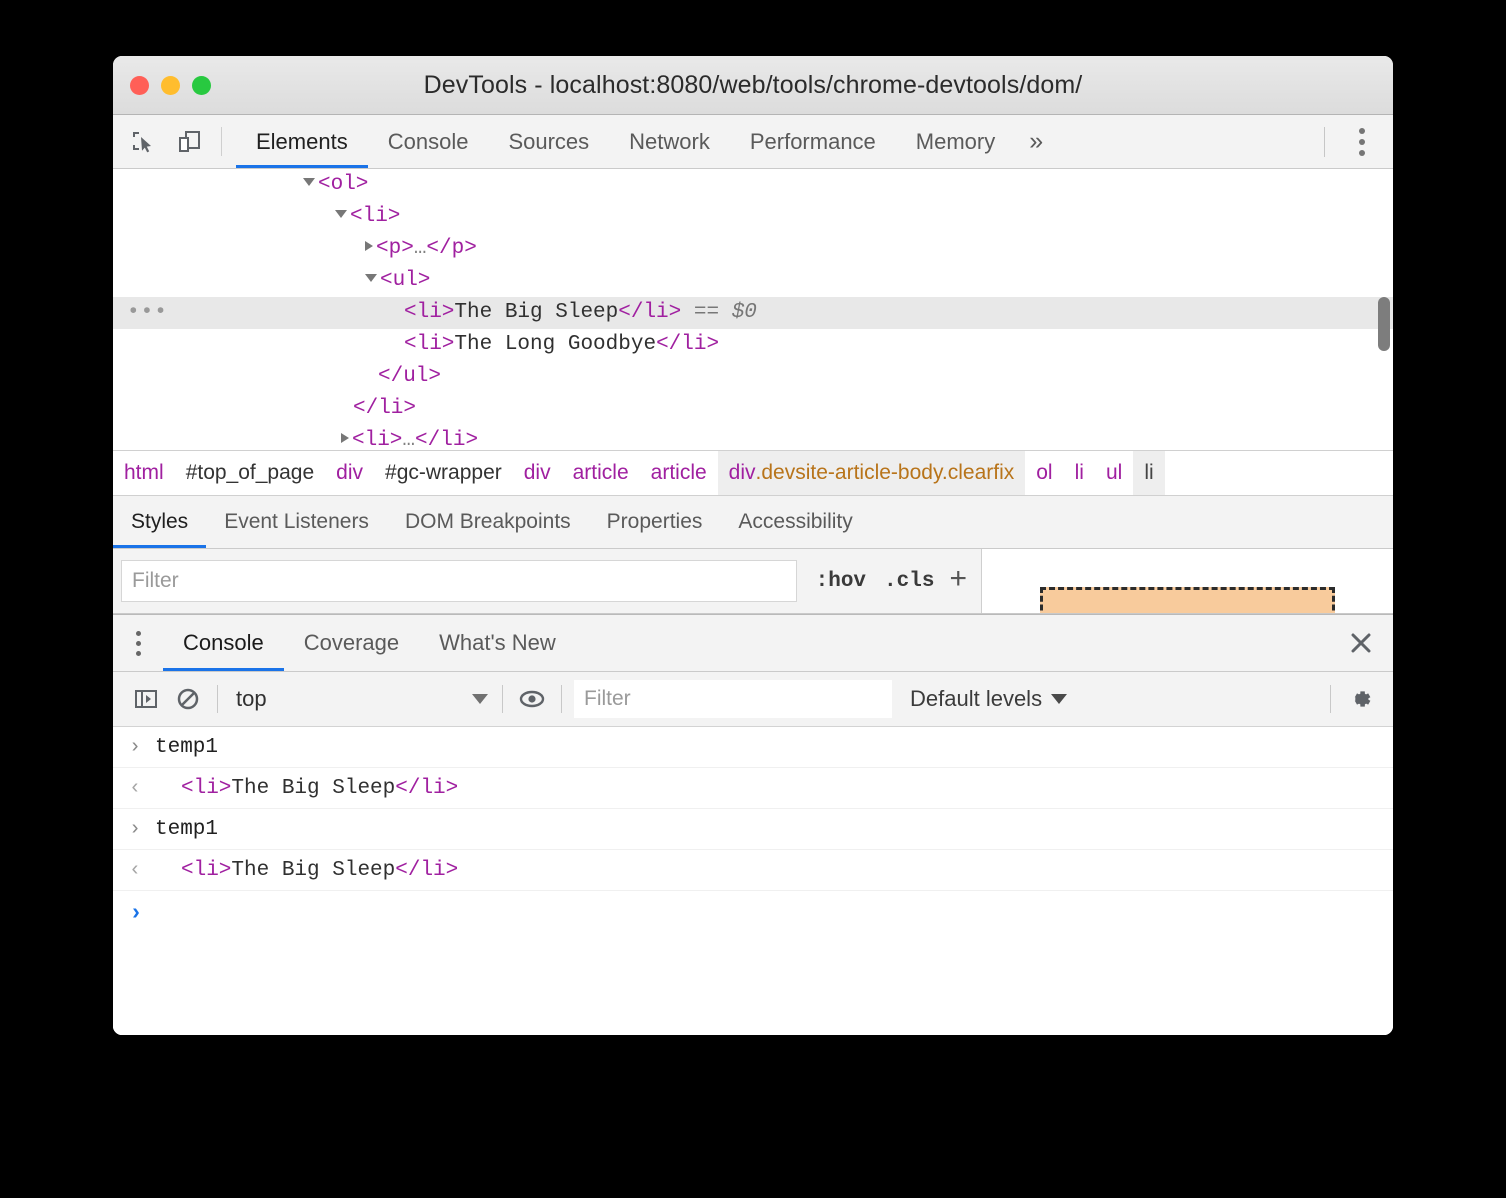 The height and width of the screenshot is (1198, 1506). Describe the element at coordinates (139, 85) in the screenshot. I see `close-window-button` at that location.